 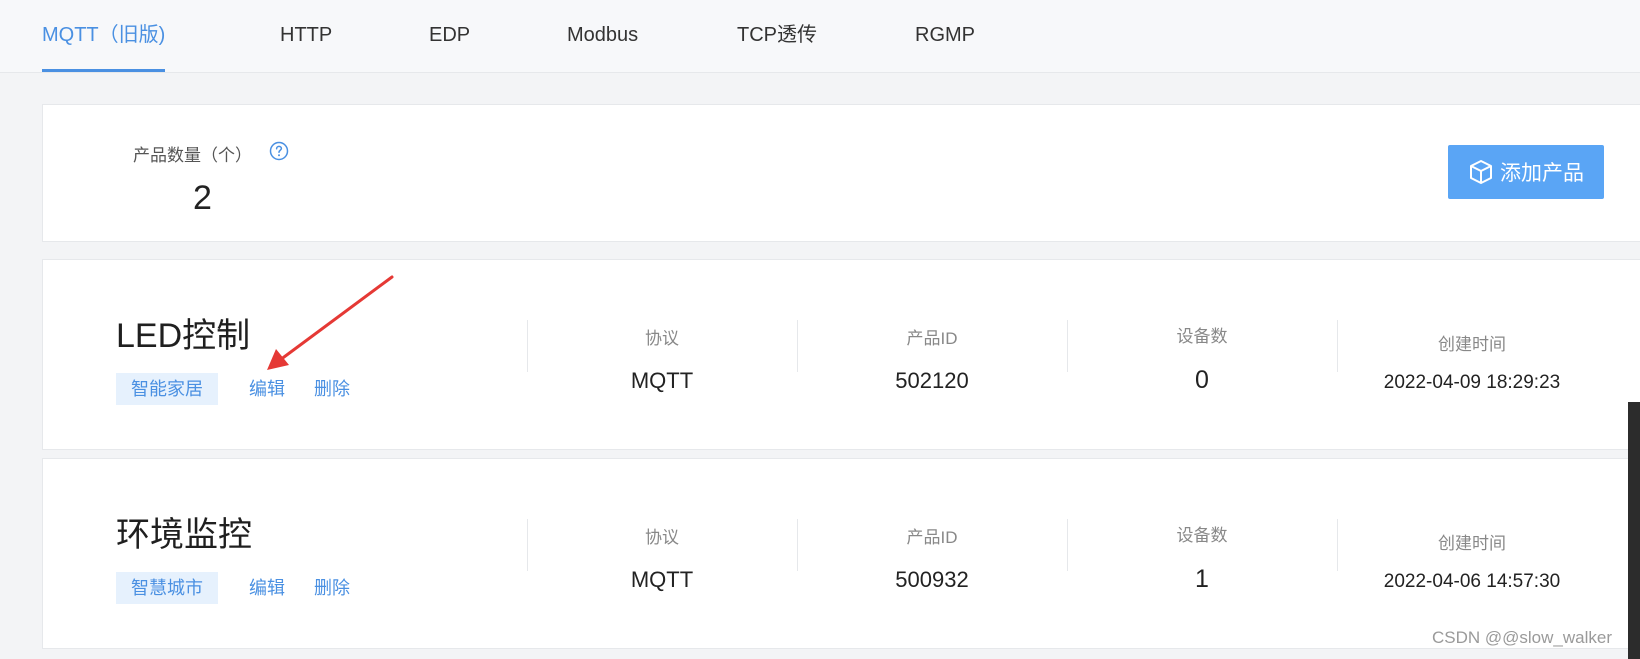 I want to click on tab-modbus: Modbus, so click(x=602, y=36).